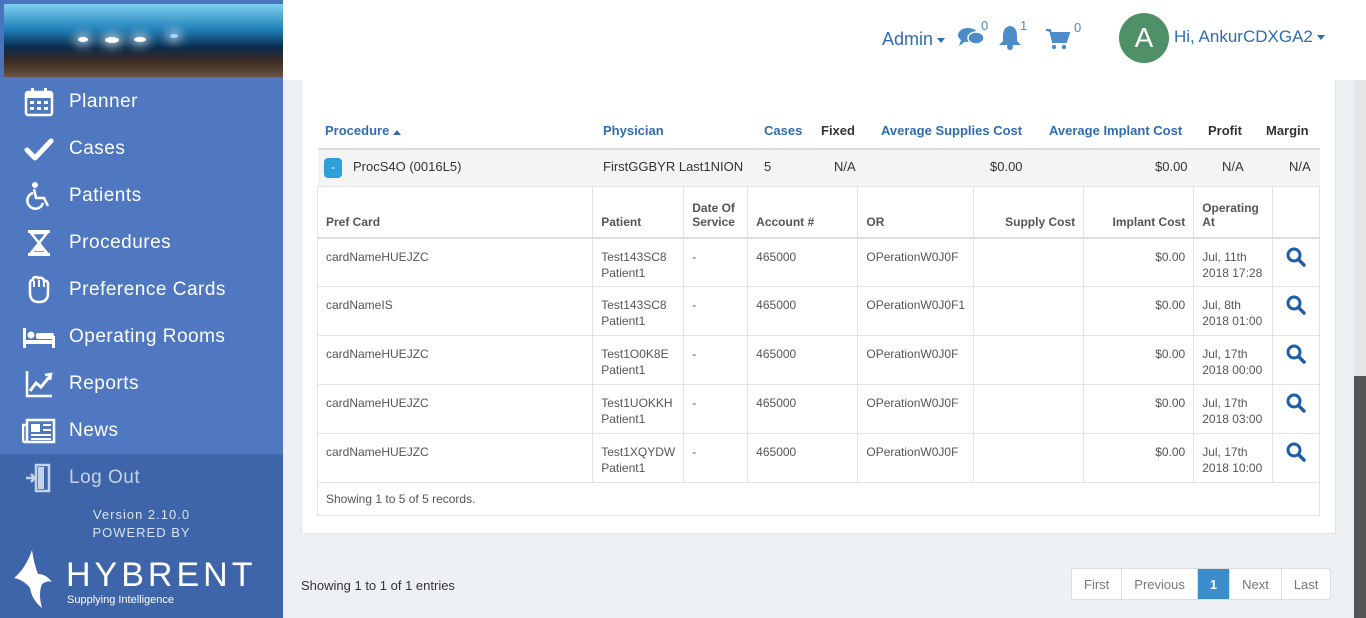 This screenshot has height=618, width=1366. I want to click on operating-time: 2018 10:00, so click(1232, 468).